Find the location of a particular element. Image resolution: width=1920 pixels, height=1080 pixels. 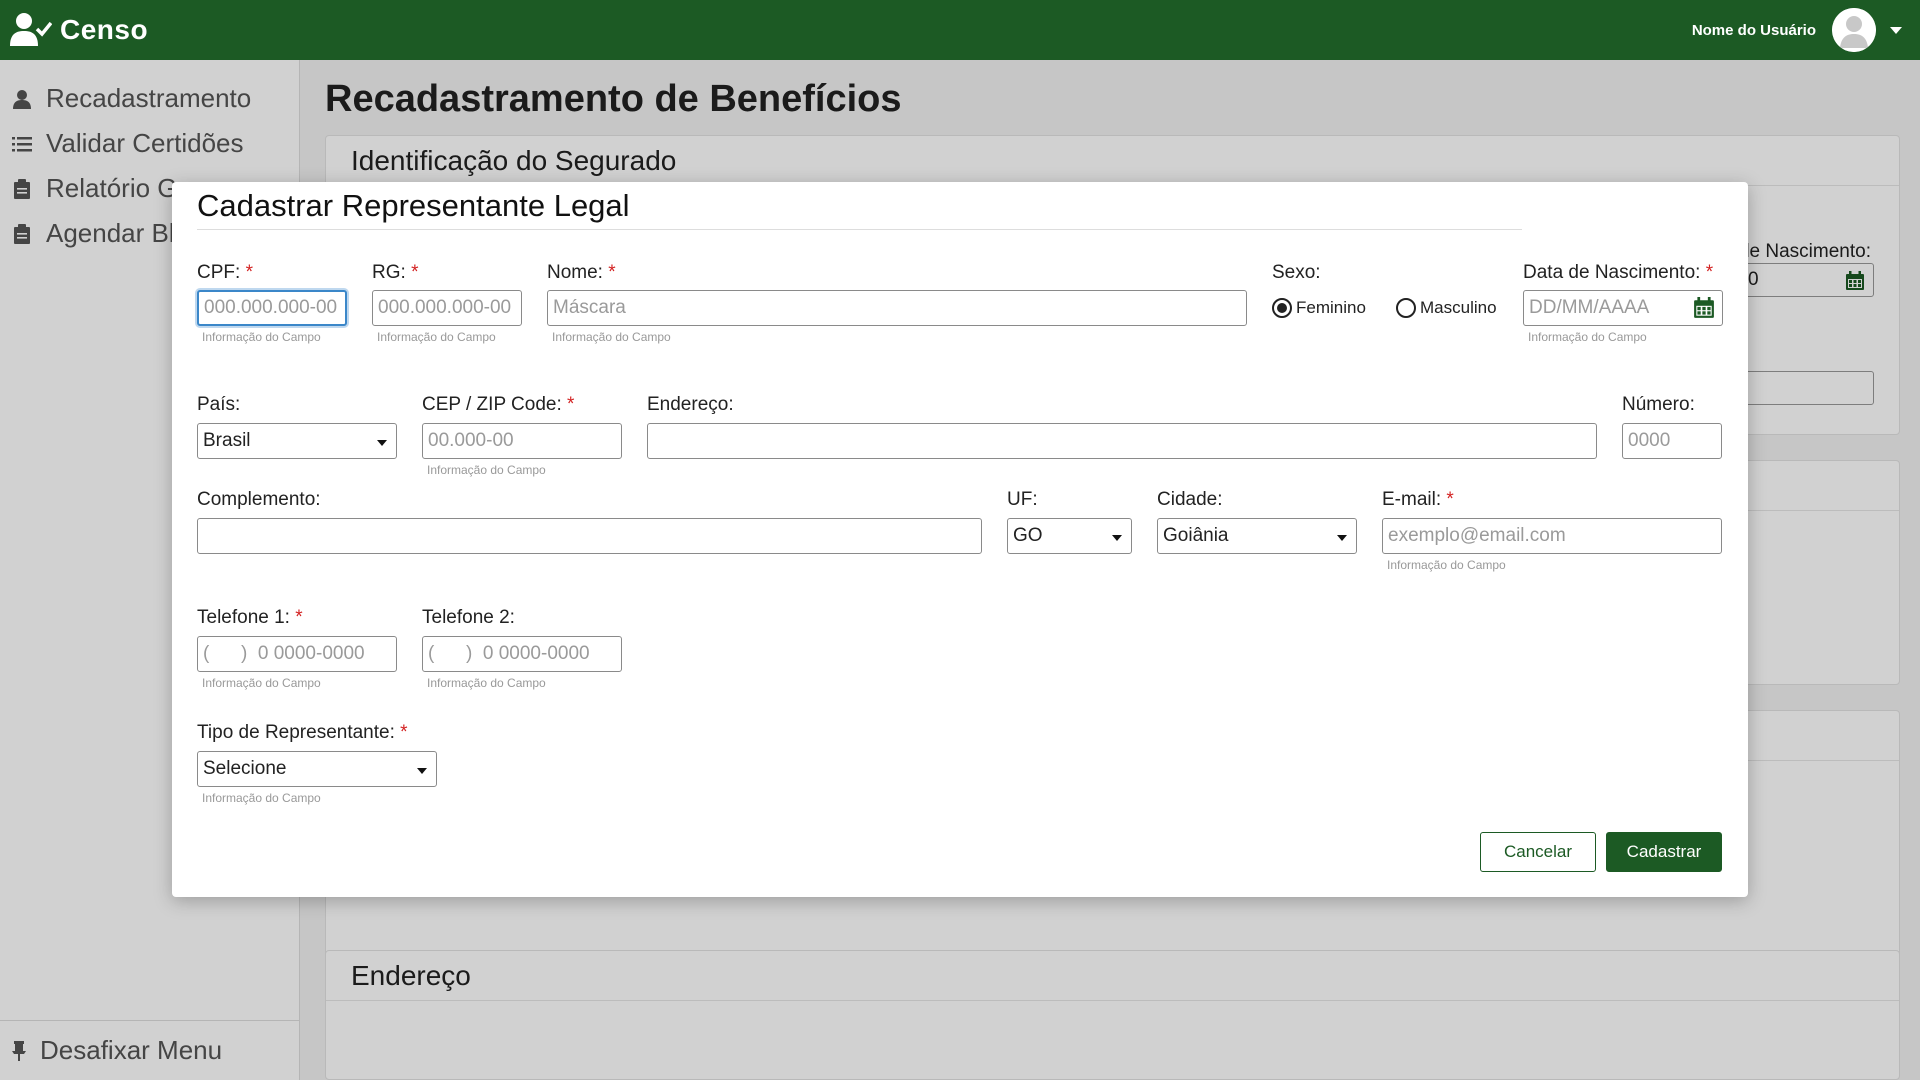

user-menu: Nome do Usuário is located at coordinates (1797, 30).